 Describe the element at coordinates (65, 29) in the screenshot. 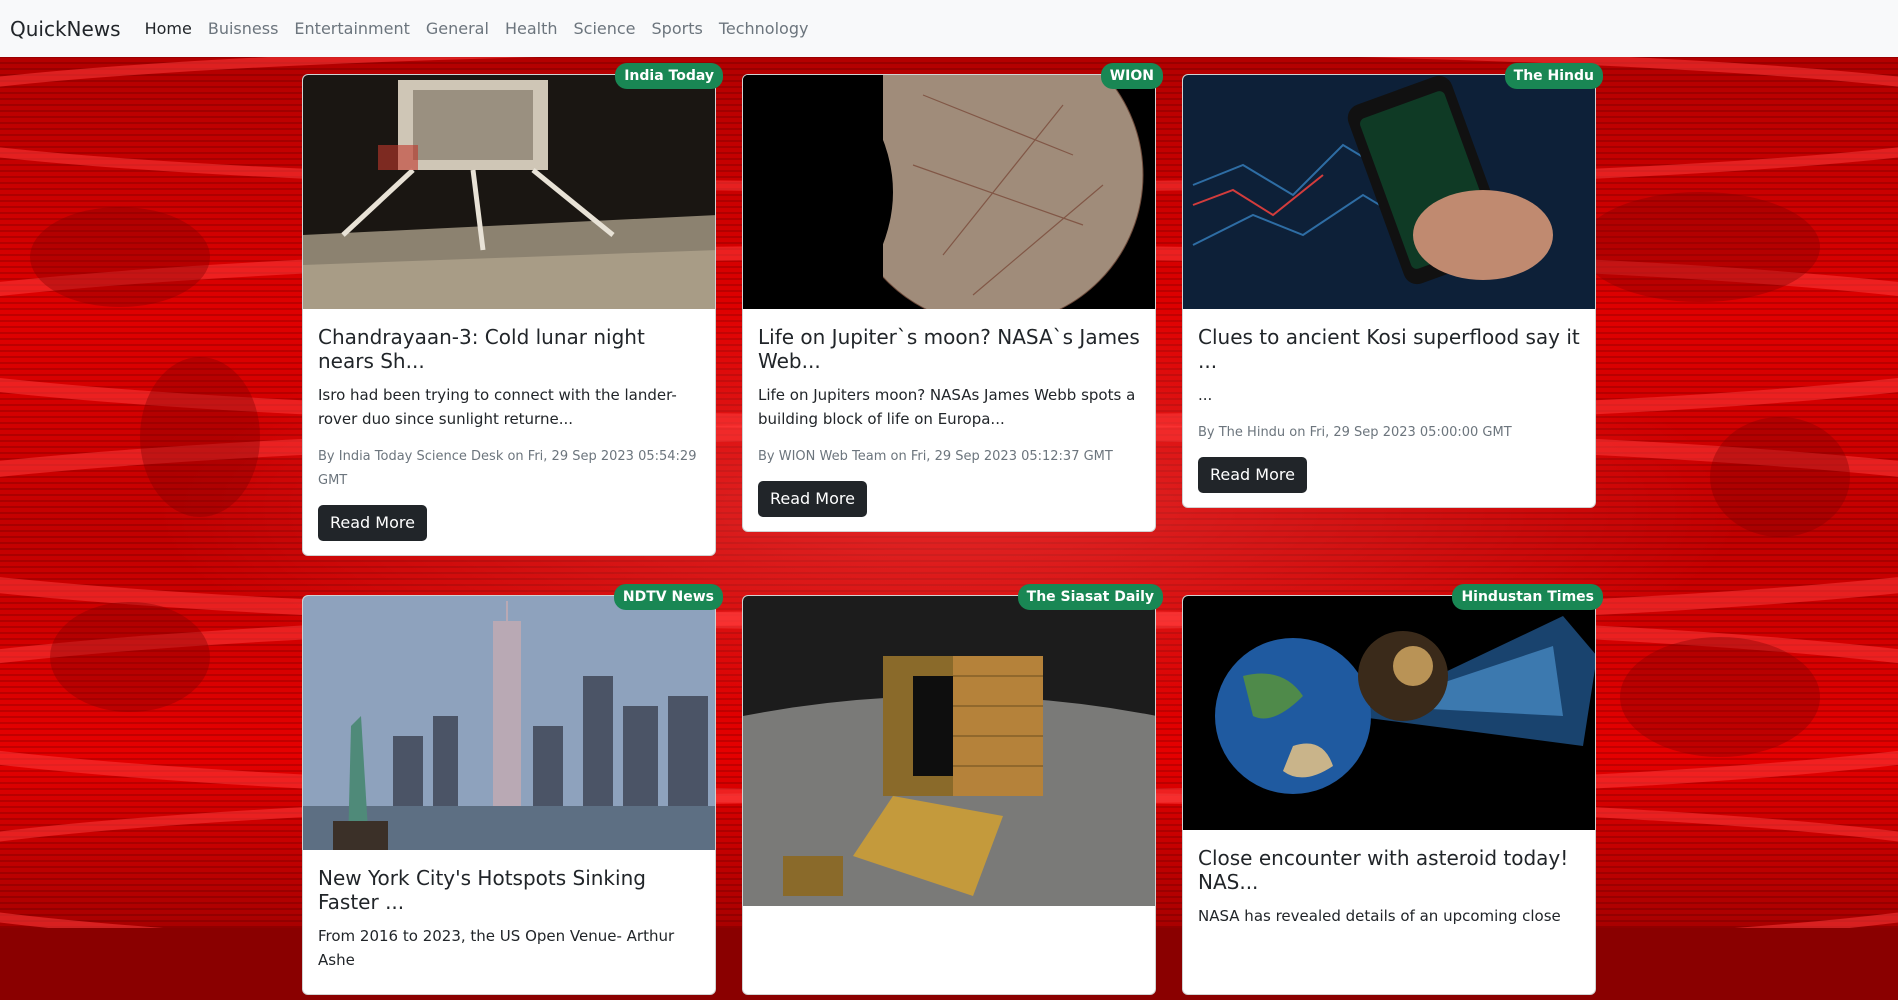

I see `brand-logo: QuickNews` at that location.